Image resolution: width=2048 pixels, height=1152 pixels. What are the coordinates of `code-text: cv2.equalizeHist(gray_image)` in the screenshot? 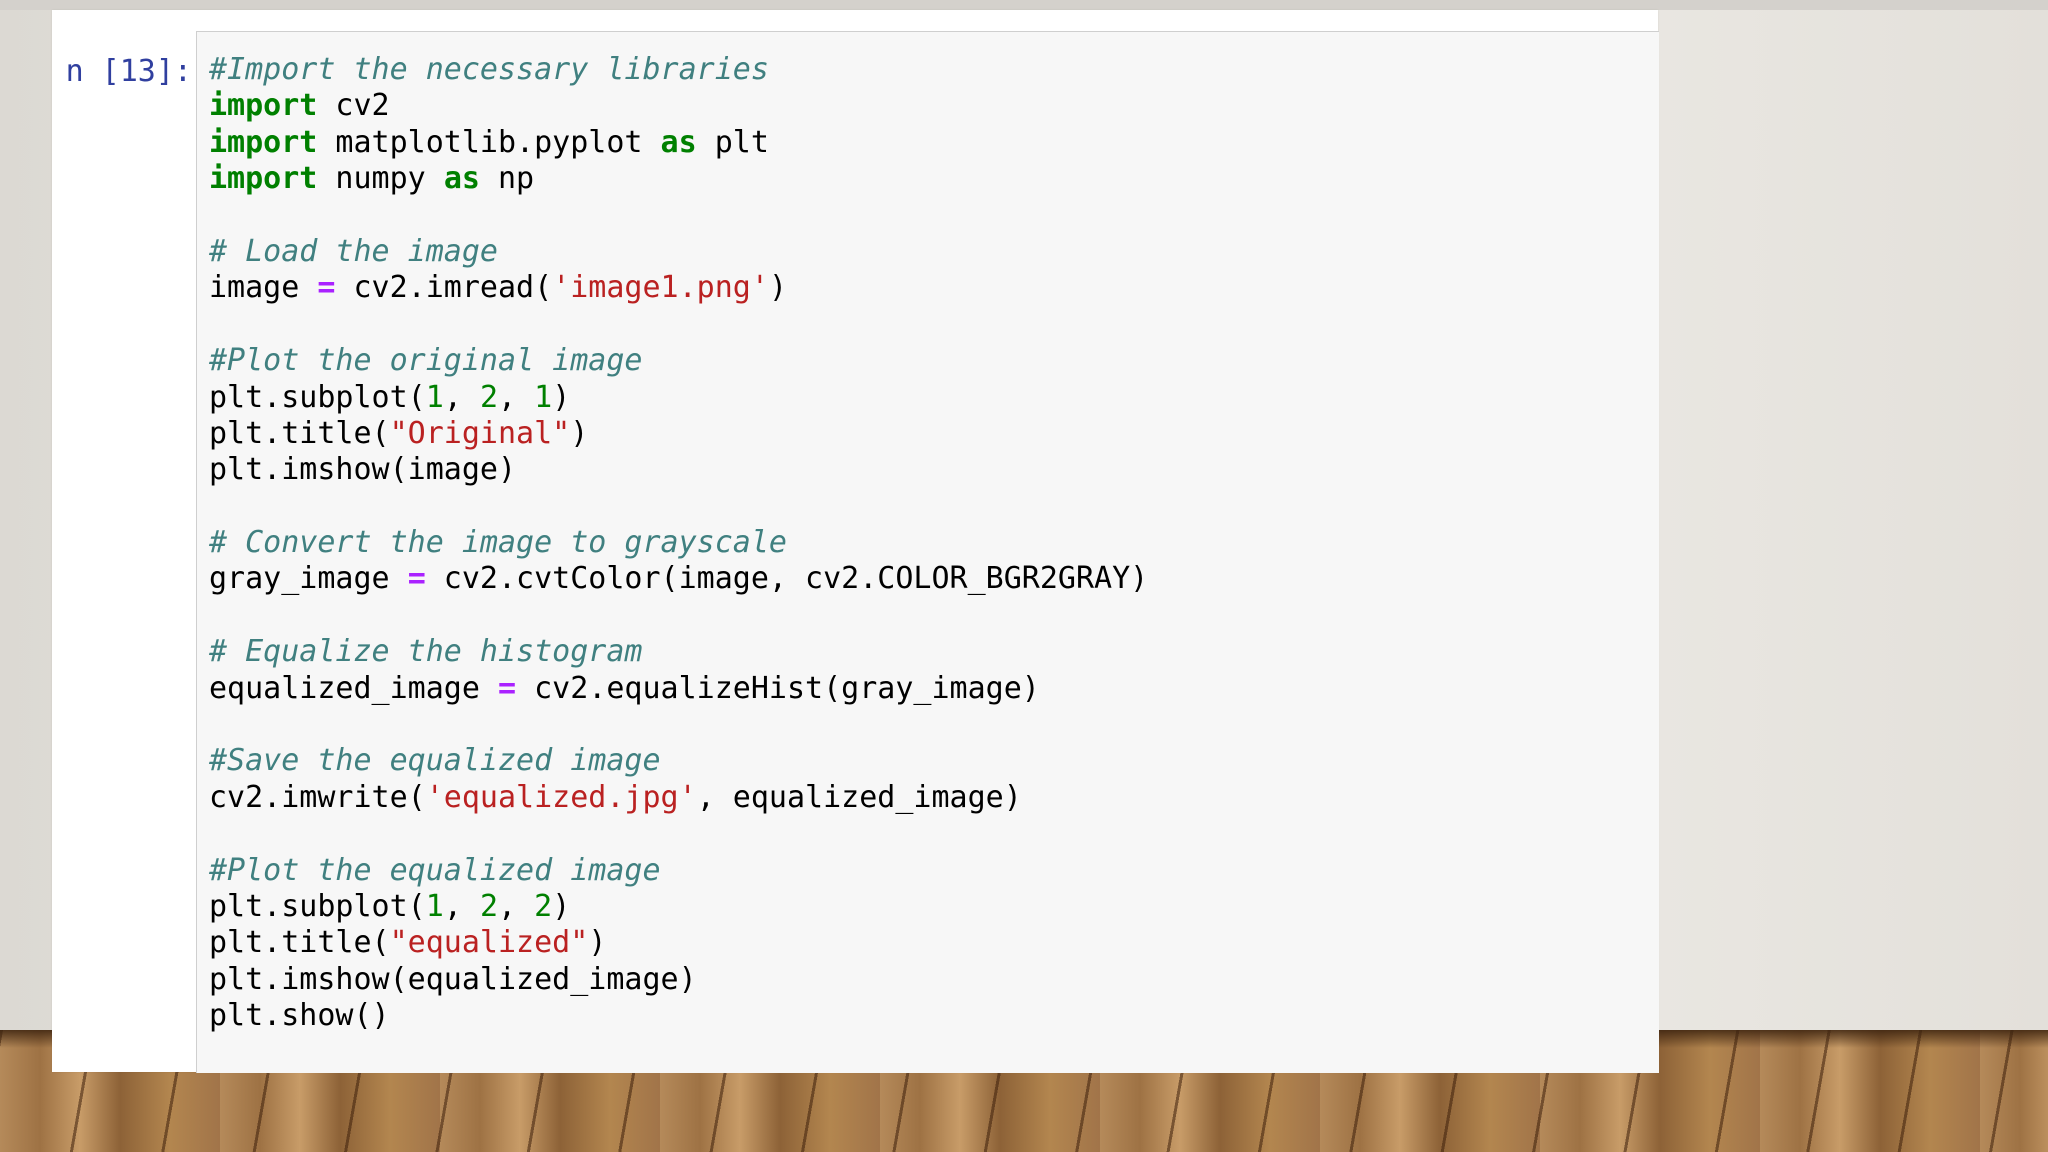 It's located at (778, 688).